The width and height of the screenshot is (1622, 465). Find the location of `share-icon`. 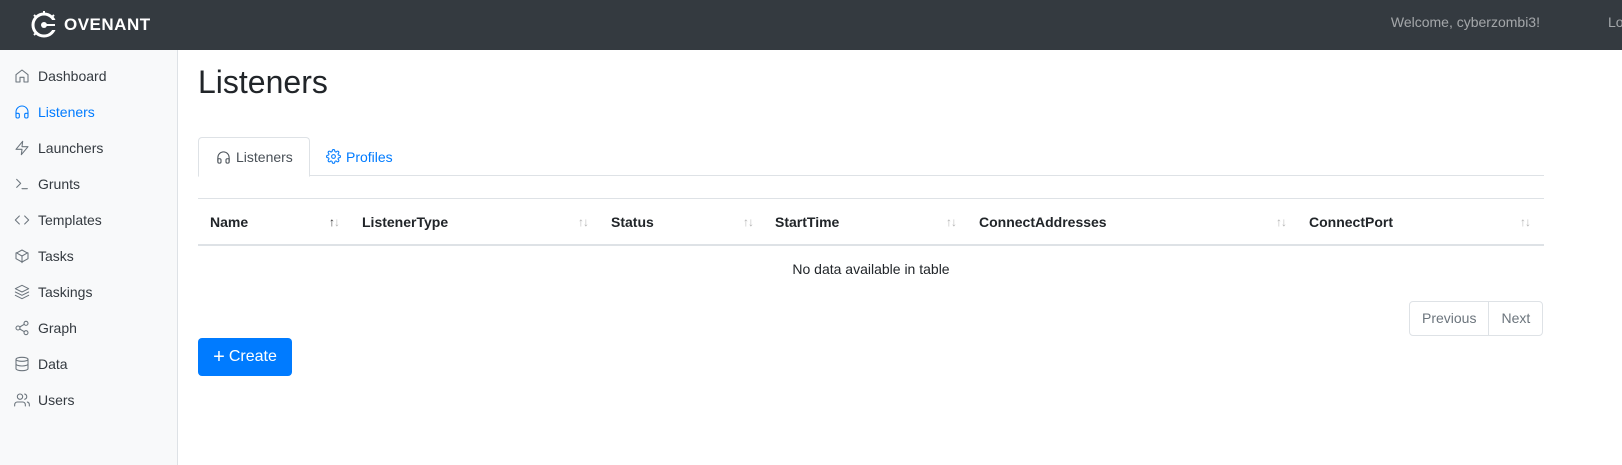

share-icon is located at coordinates (22, 328).